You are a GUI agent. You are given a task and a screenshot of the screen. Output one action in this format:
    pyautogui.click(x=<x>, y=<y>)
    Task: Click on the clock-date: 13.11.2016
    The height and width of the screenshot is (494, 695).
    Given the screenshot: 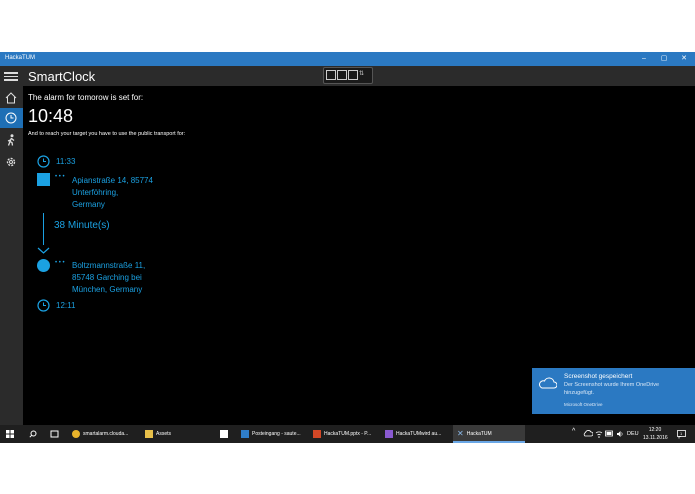 What is the action you would take?
    pyautogui.click(x=655, y=438)
    